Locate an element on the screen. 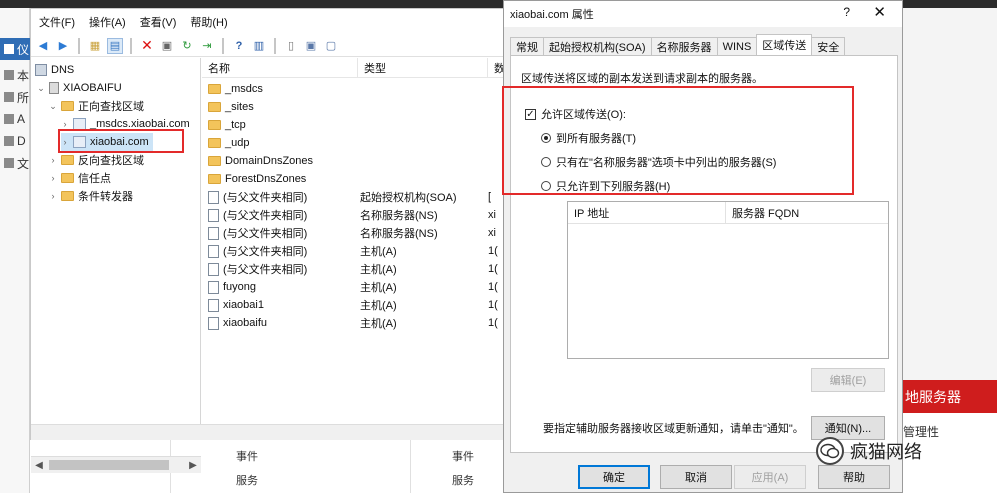 The width and height of the screenshot is (997, 493). ok-button: 确定 is located at coordinates (614, 477).